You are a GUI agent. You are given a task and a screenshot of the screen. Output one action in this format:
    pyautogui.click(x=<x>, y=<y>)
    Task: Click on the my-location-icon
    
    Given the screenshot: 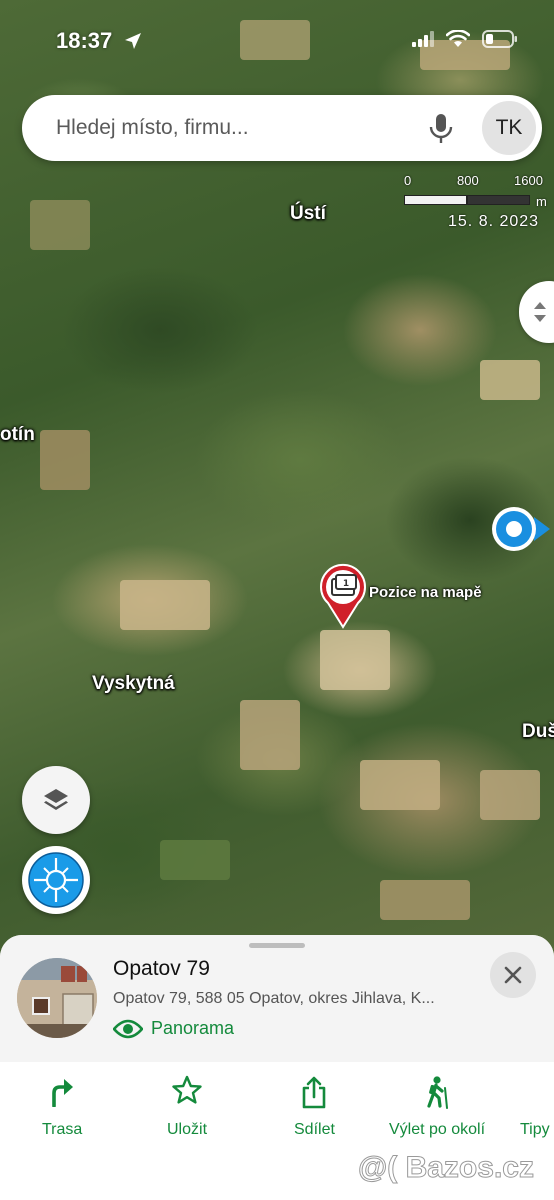 What is the action you would take?
    pyautogui.click(x=522, y=529)
    